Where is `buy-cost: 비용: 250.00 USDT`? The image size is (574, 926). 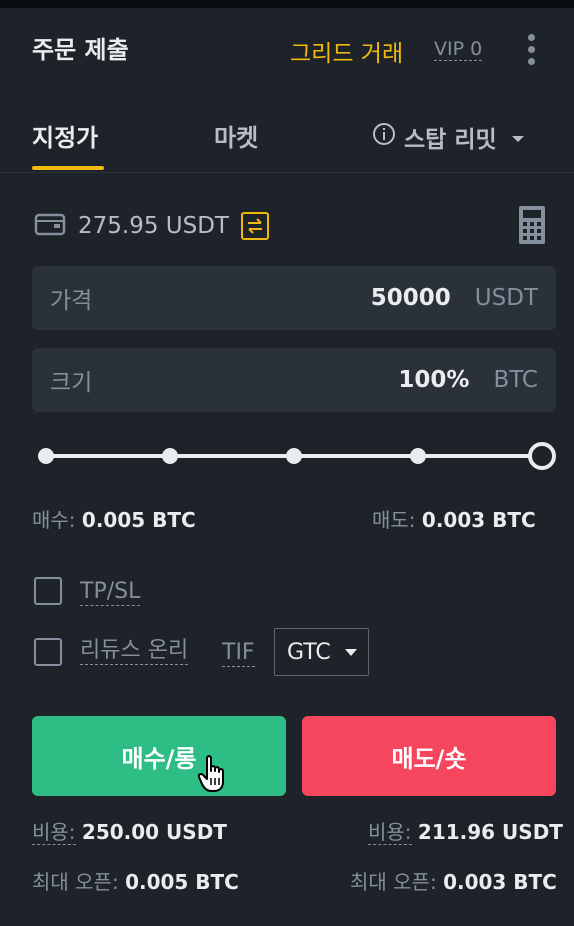
buy-cost: 비용: 250.00 USDT is located at coordinates (129, 830).